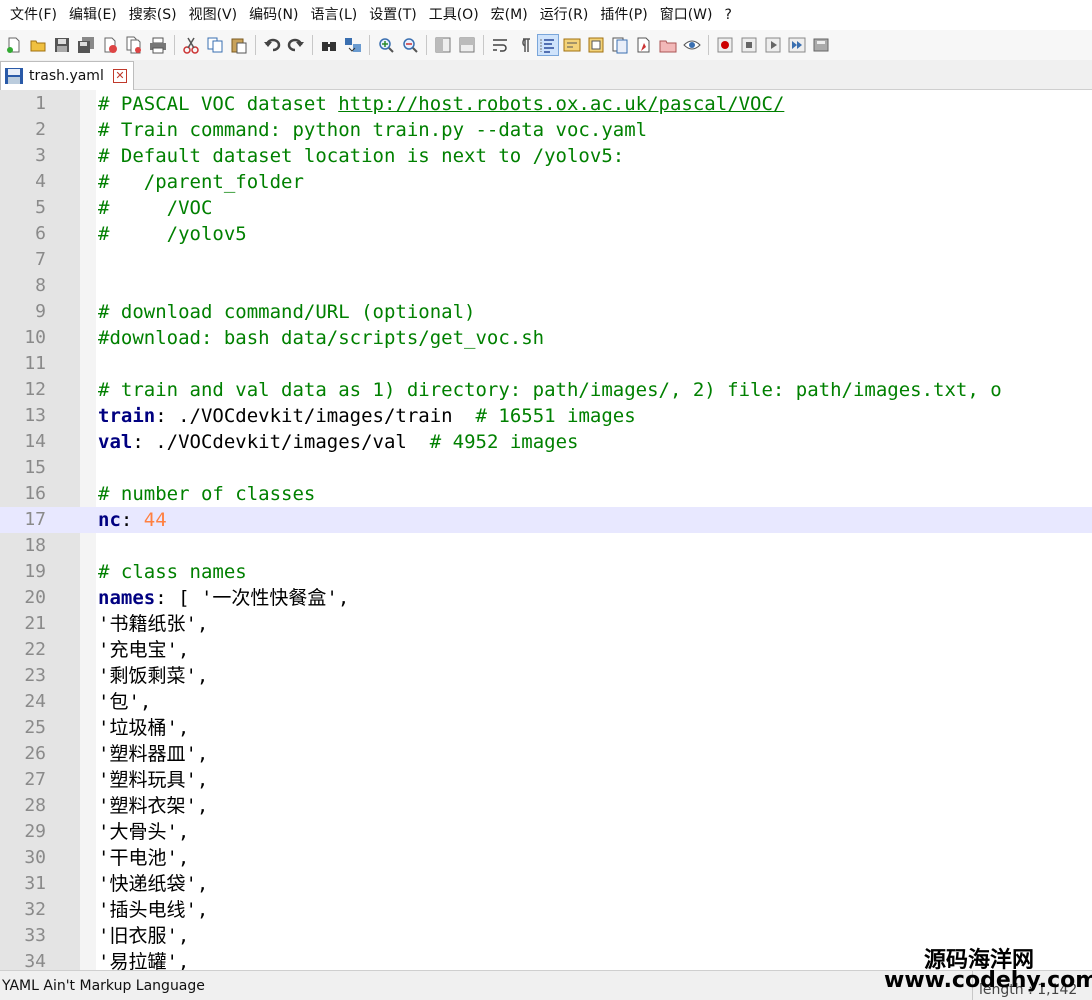 This screenshot has width=1092, height=1000. What do you see at coordinates (153, 15) in the screenshot?
I see `menu-search: 搜索(S)` at bounding box center [153, 15].